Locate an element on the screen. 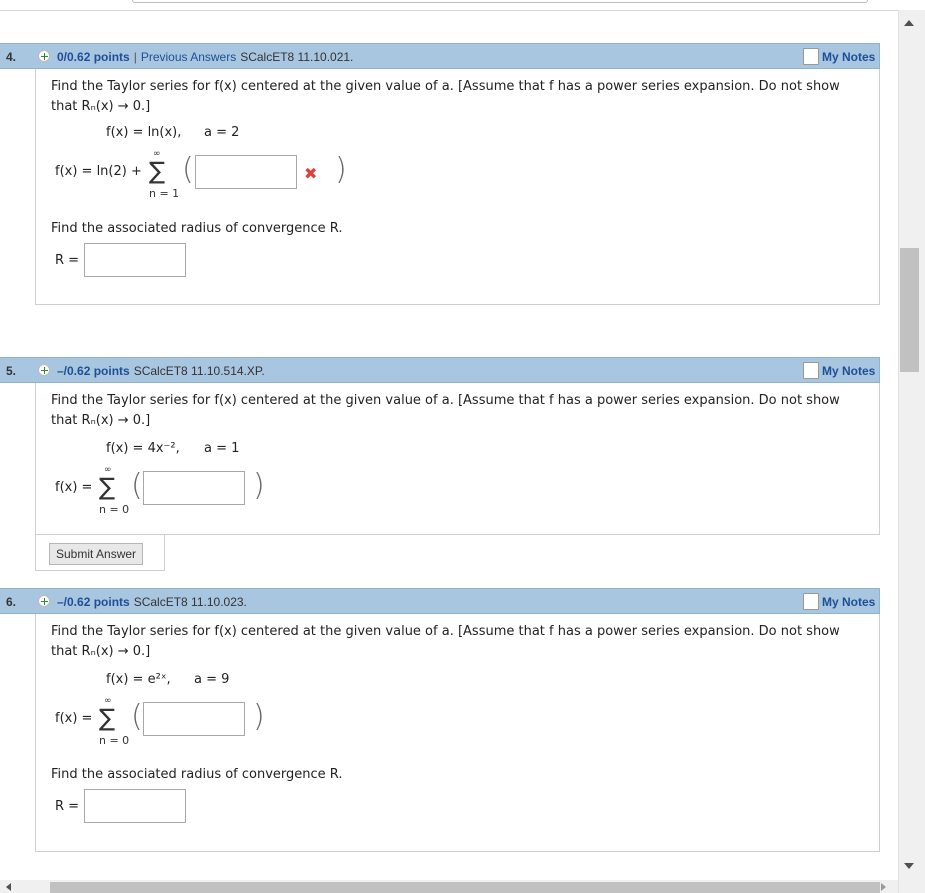 The image size is (925, 893). vertical-scrollbar-thumb is located at coordinates (909, 310).